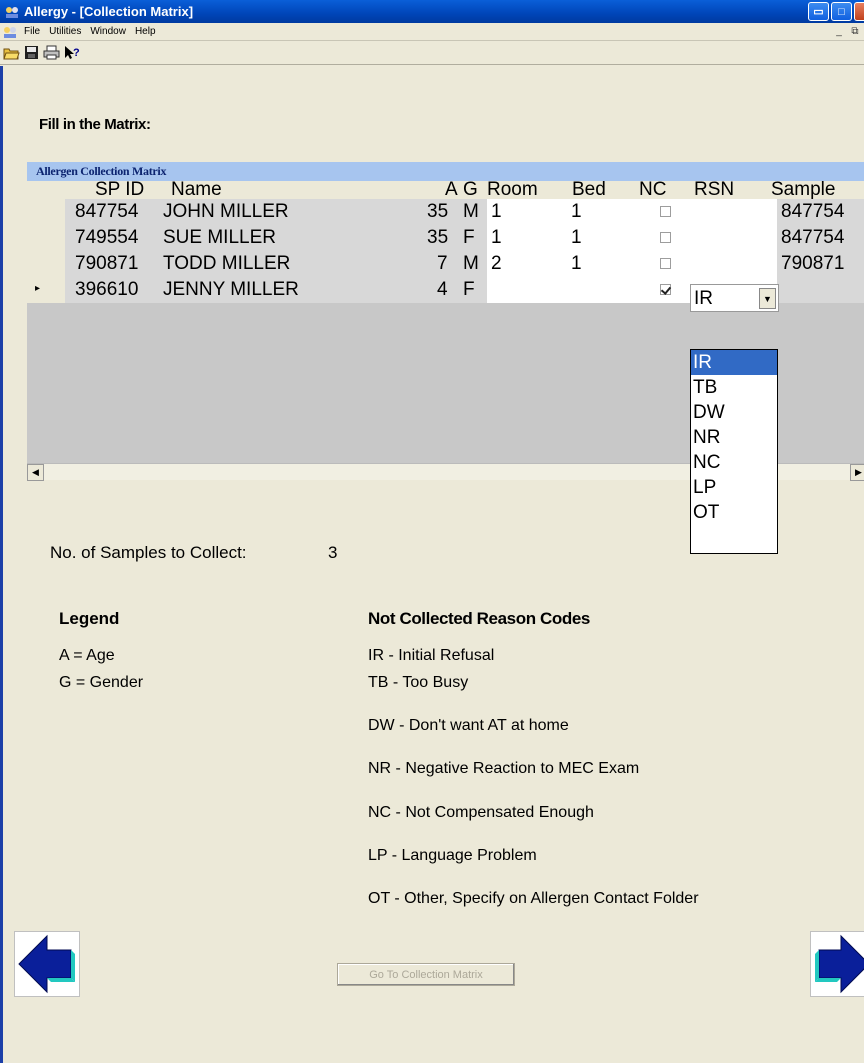 Image resolution: width=864 pixels, height=1063 pixels. I want to click on reason-code-item: DW - Don't want AT at home, so click(468, 725).